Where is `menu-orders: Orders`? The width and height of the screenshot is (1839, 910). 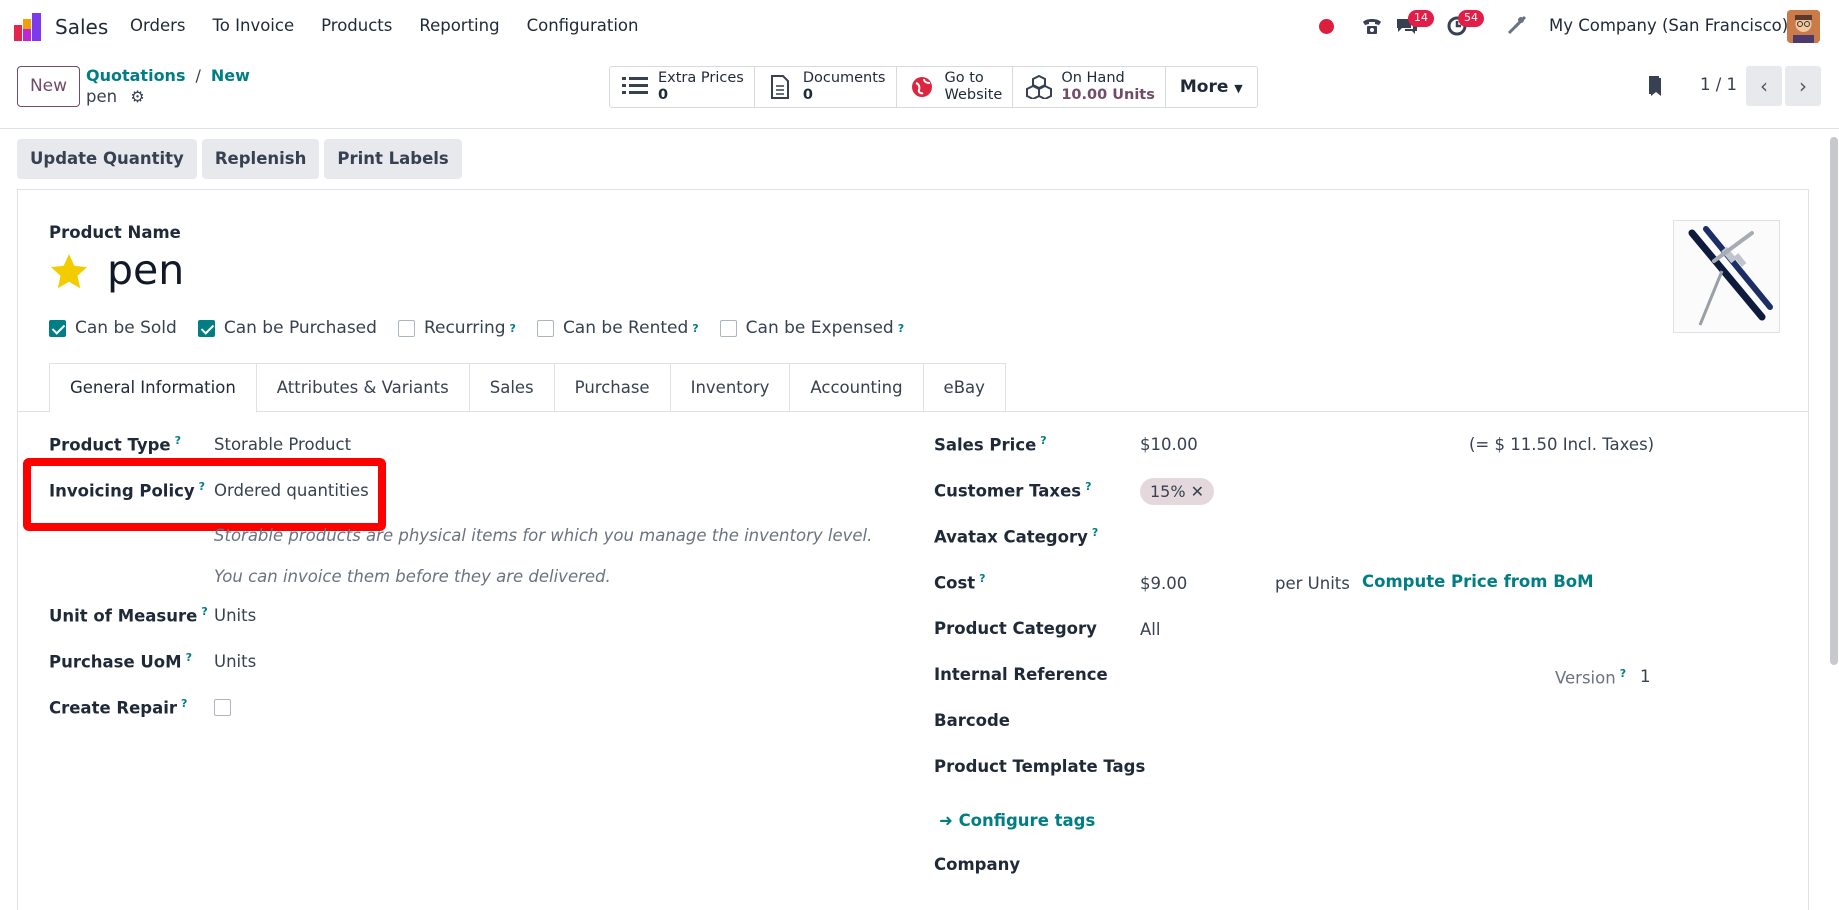 menu-orders: Orders is located at coordinates (158, 25).